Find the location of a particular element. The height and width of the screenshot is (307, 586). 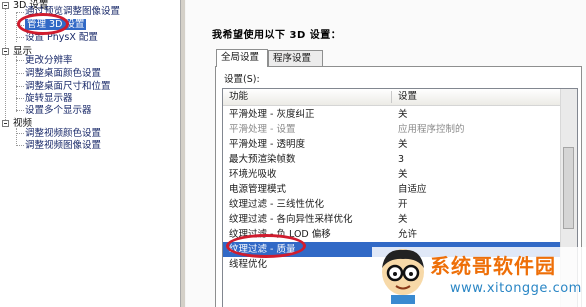

list-header: 功能 设置 is located at coordinates (391, 97).